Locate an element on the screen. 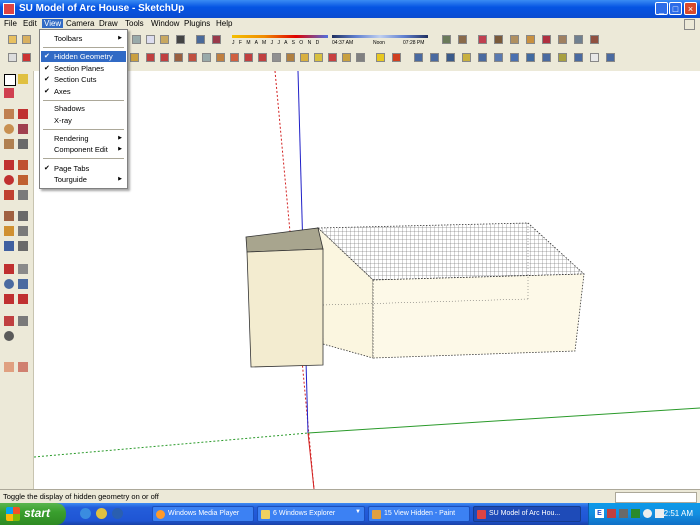 This screenshot has height=525, width=700. star-icon is located at coordinates (380, 57).